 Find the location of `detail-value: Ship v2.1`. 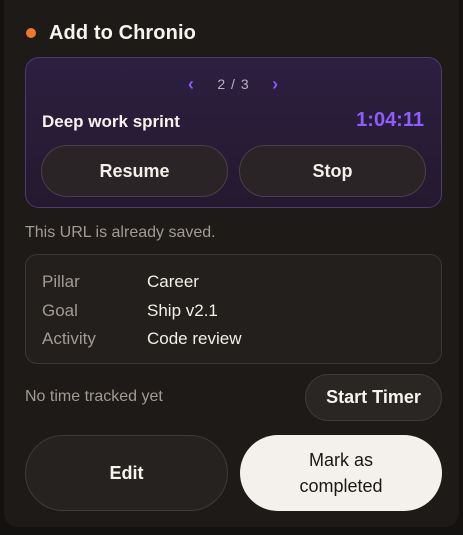

detail-value: Ship v2.1 is located at coordinates (182, 310).